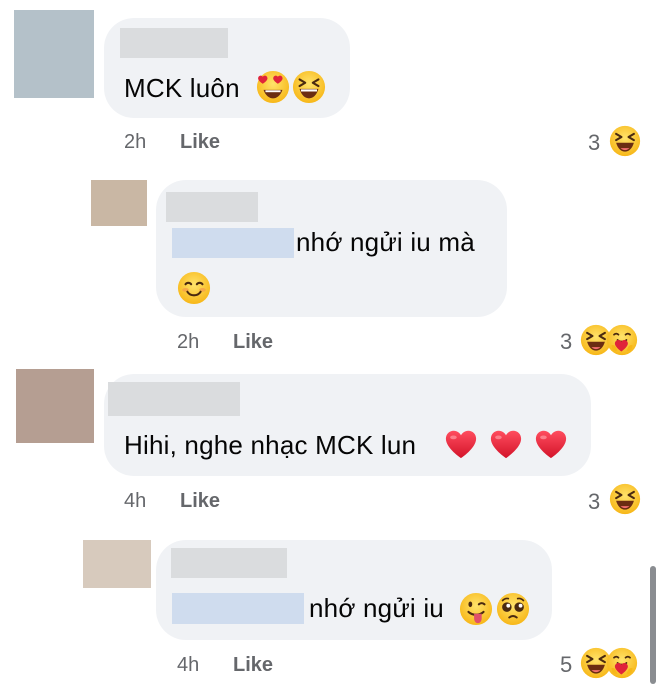  Describe the element at coordinates (385, 242) in the screenshot. I see `comment-text: nhớ ngửi iu mà` at that location.